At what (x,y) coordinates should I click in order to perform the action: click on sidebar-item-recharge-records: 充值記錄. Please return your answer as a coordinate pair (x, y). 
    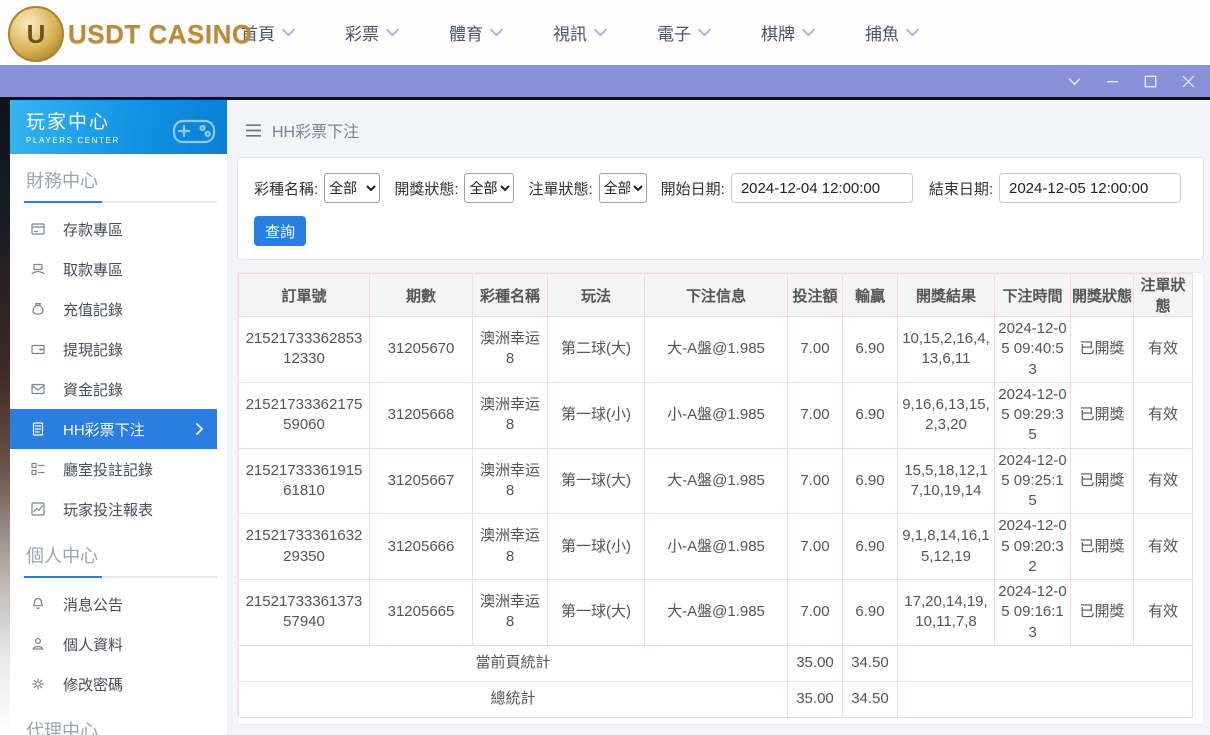
    Looking at the image, I should click on (118, 309).